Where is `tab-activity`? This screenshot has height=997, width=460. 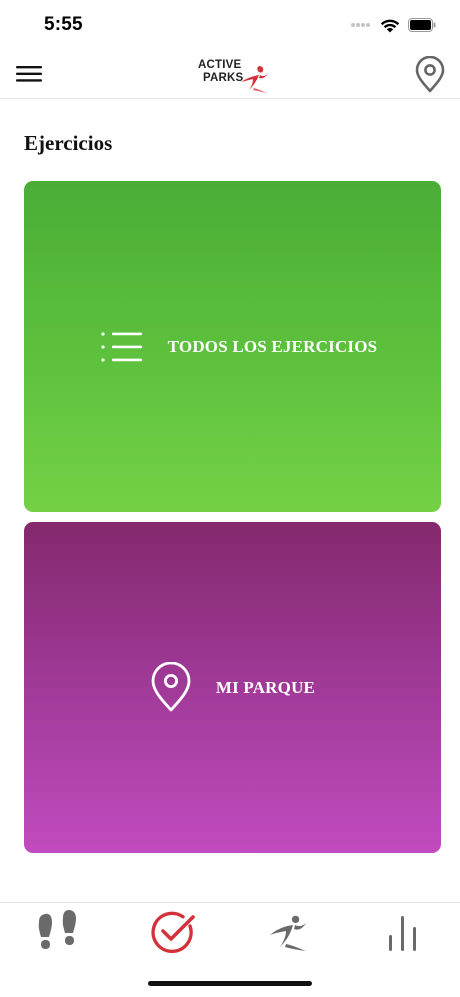
tab-activity is located at coordinates (287, 933).